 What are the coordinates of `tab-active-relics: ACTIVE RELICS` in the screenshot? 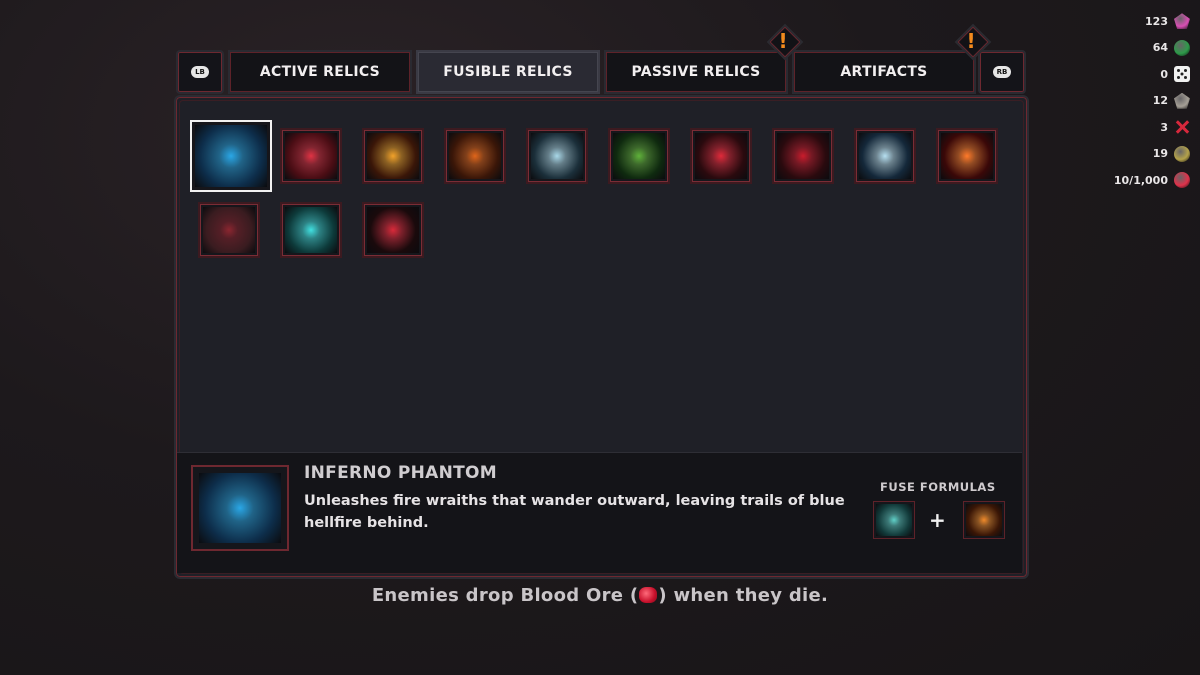 It's located at (320, 72).